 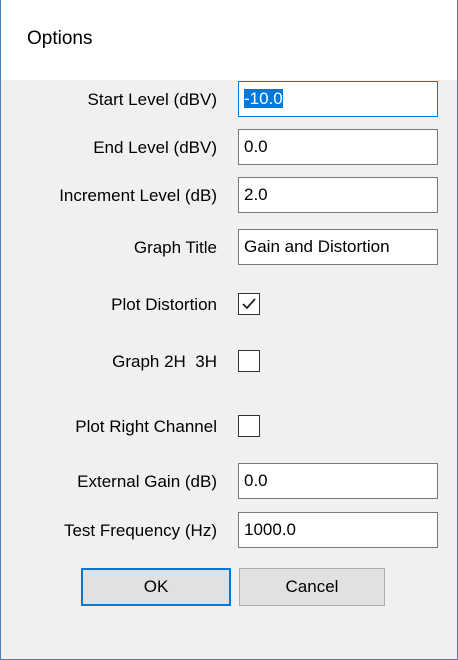 I want to click on start-level-input: -10.0, so click(x=338, y=99).